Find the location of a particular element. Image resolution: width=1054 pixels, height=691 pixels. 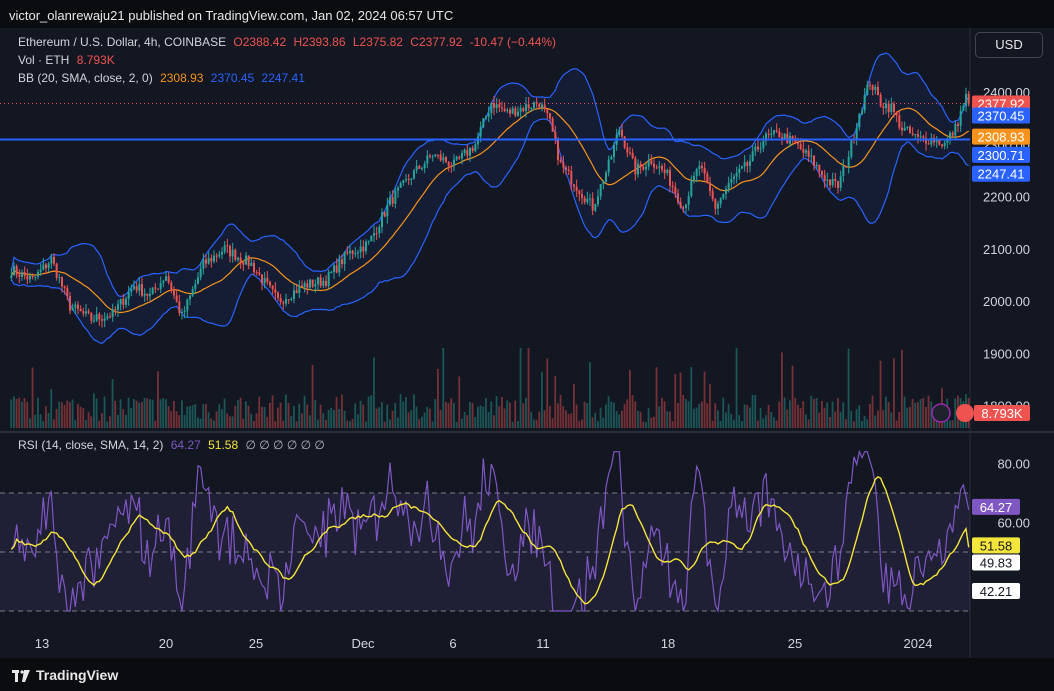

price-axis-label-text: 2300.71 is located at coordinates (1001, 155).